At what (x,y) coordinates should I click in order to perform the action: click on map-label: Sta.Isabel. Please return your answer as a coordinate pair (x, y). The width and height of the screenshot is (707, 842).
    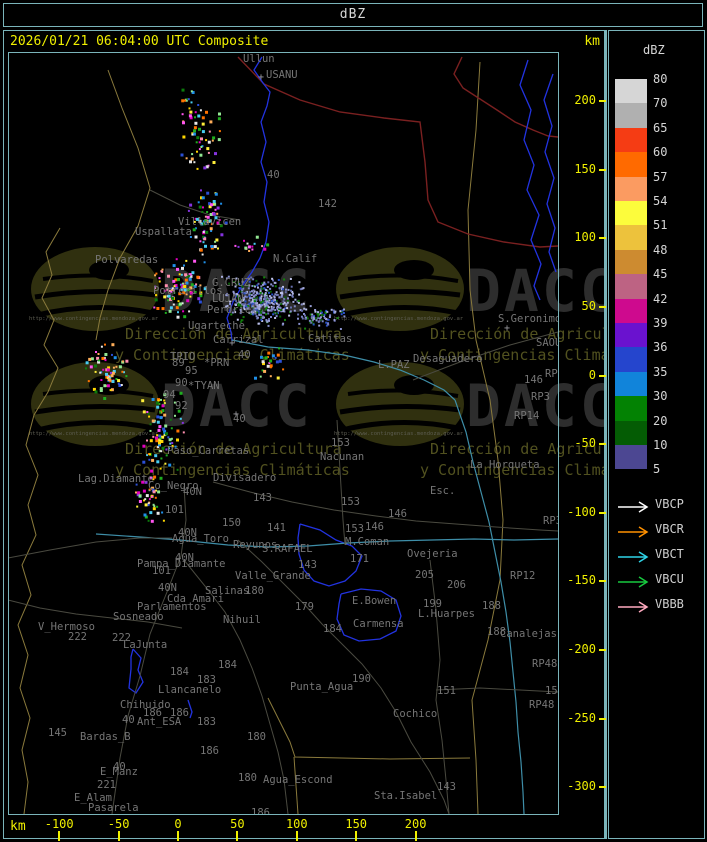
    Looking at the image, I should click on (405, 796).